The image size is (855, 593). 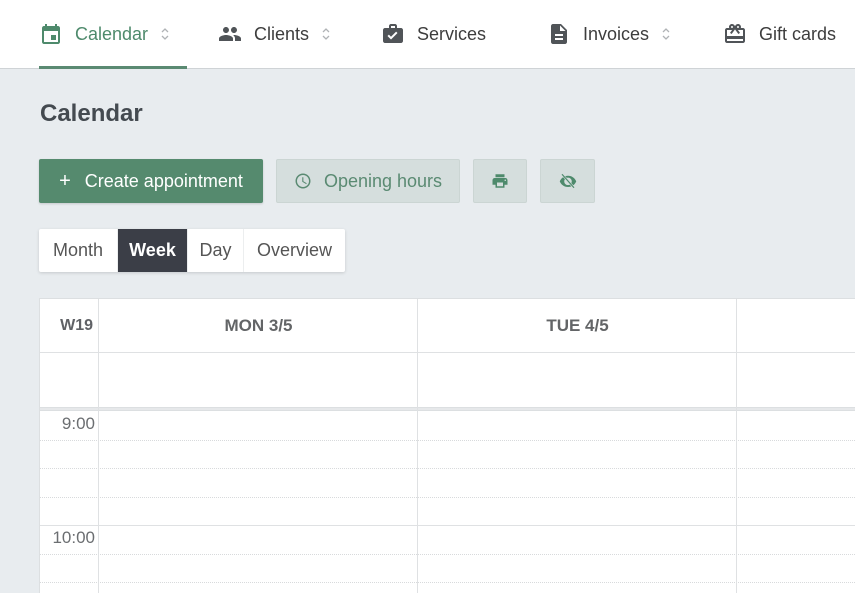 What do you see at coordinates (616, 33) in the screenshot?
I see `nav-item-label: Invoices` at bounding box center [616, 33].